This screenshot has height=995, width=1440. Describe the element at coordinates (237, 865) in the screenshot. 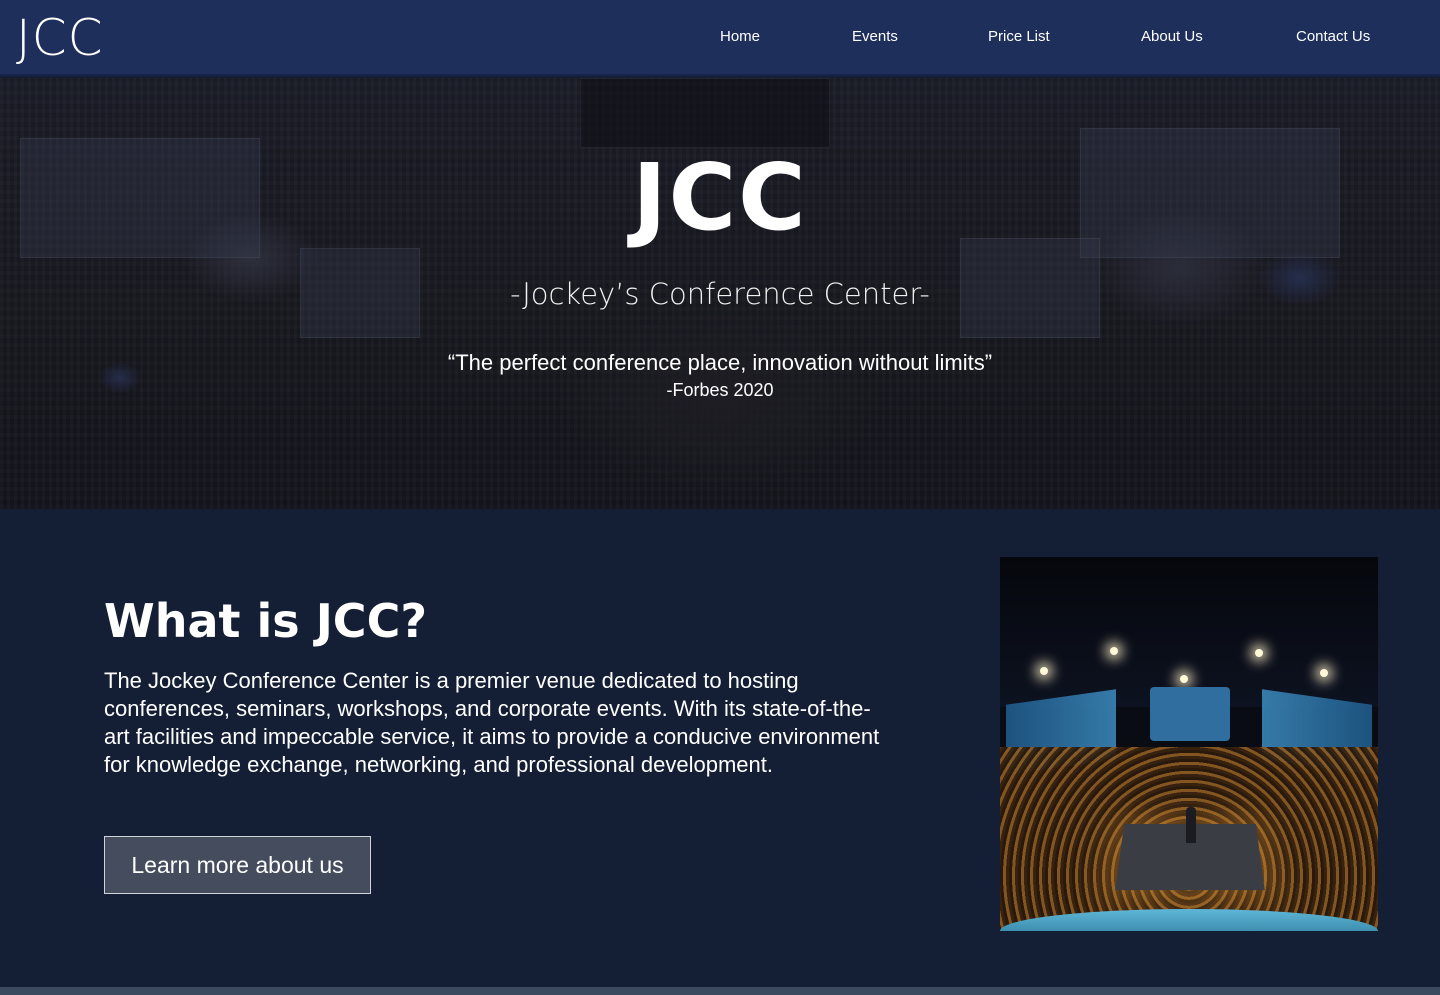

I see `learn-more-button: Learn more about us` at that location.